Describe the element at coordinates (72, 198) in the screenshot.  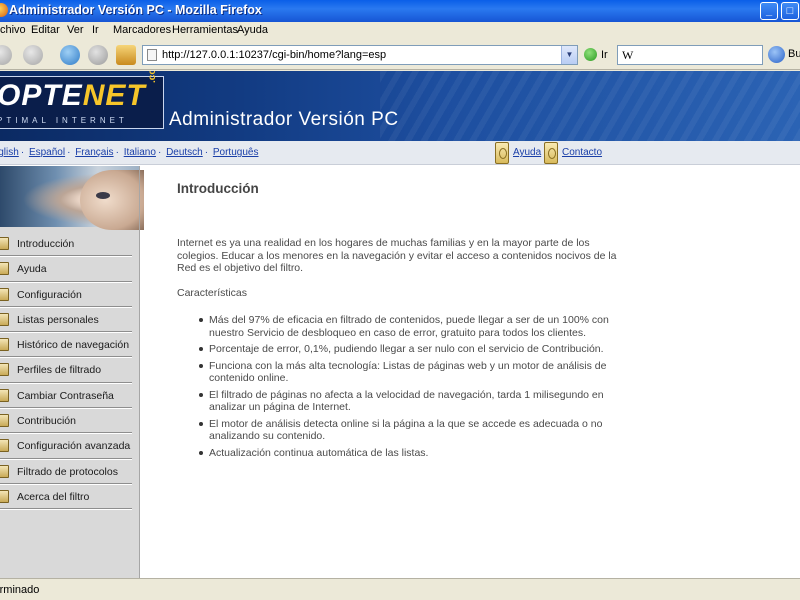
I see `header-photo` at that location.